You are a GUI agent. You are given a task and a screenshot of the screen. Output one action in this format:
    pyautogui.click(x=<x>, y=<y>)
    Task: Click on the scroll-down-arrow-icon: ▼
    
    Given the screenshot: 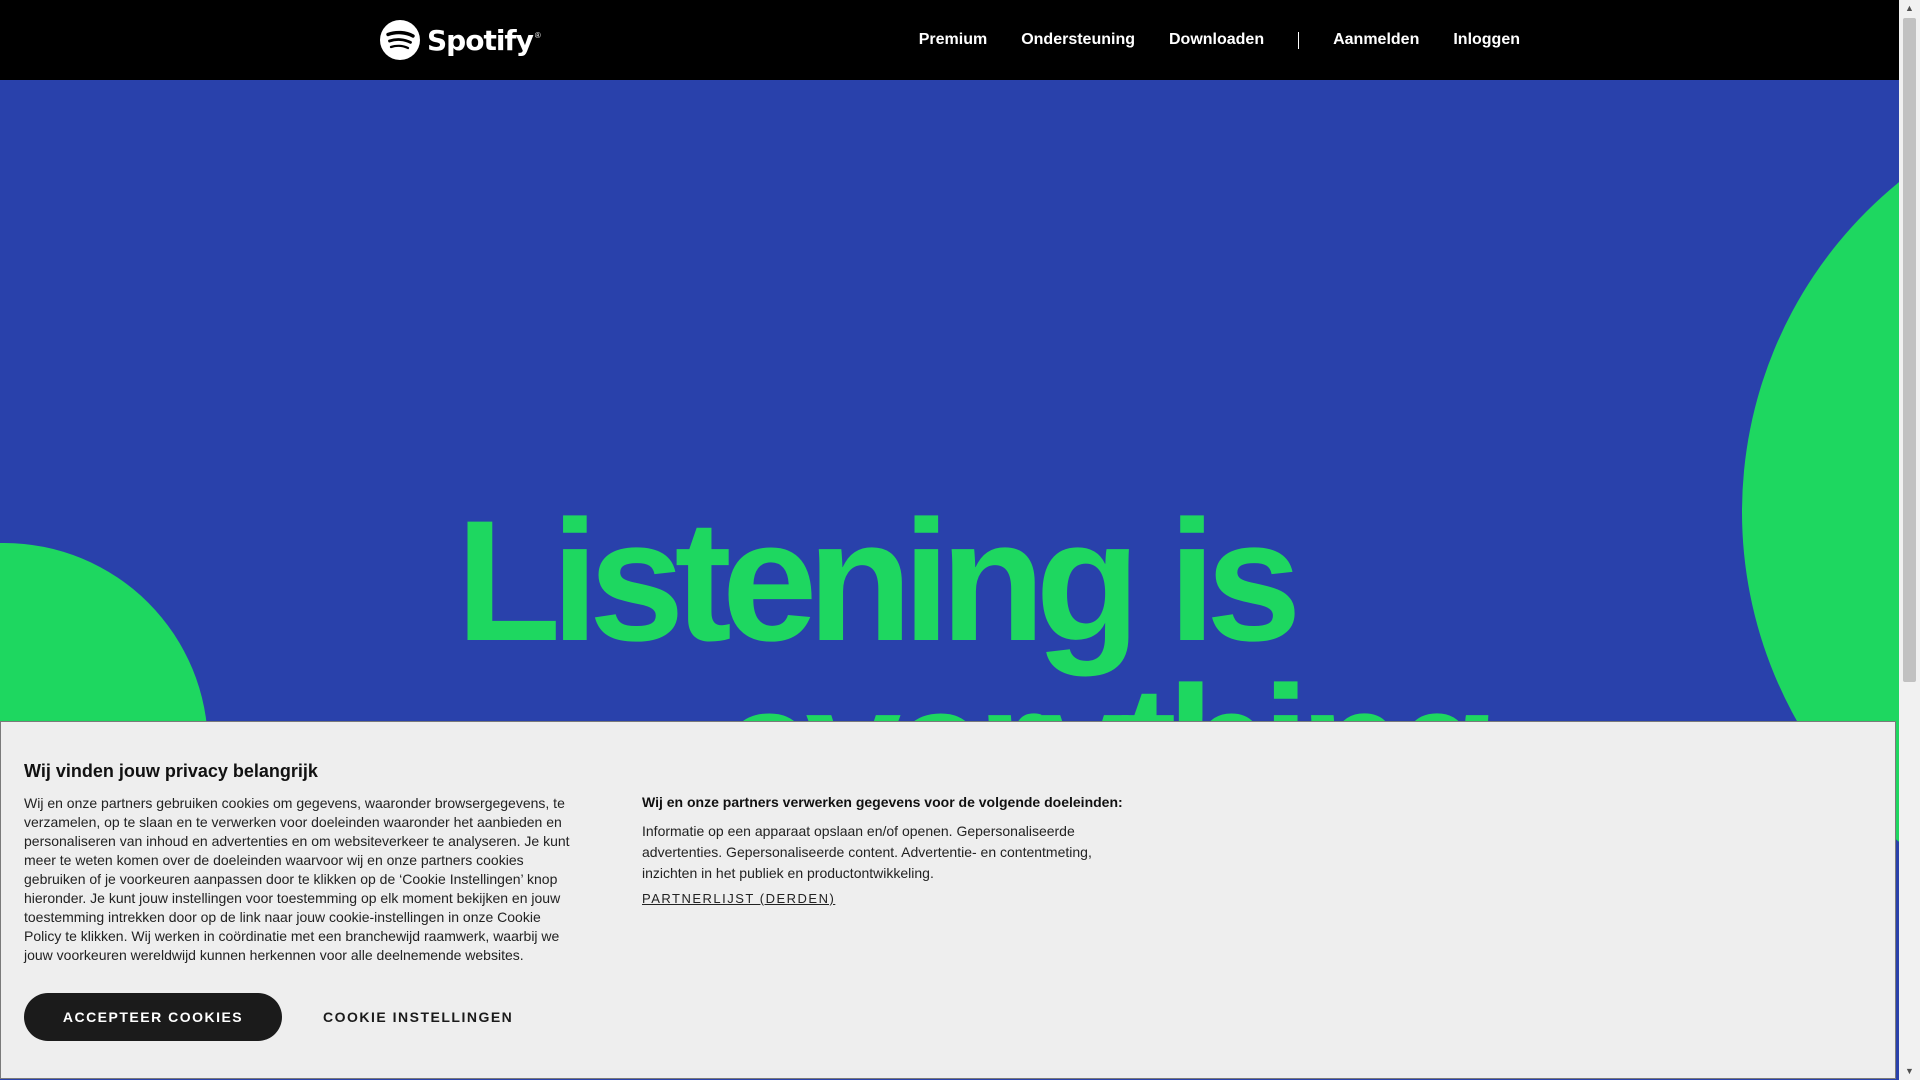 What is the action you would take?
    pyautogui.click(x=1909, y=1071)
    